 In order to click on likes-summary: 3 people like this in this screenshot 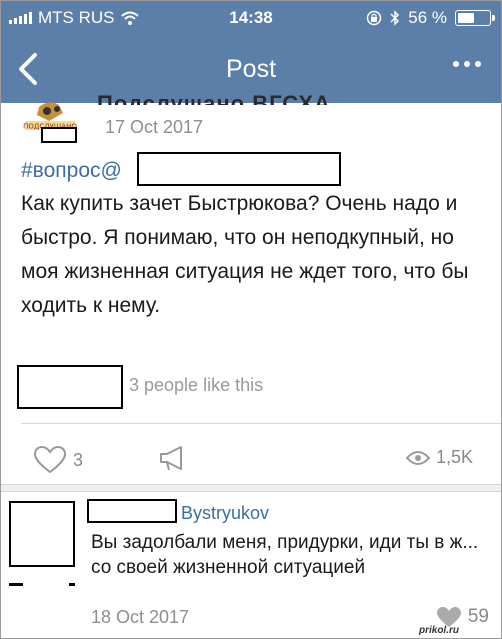, I will do `click(196, 385)`.